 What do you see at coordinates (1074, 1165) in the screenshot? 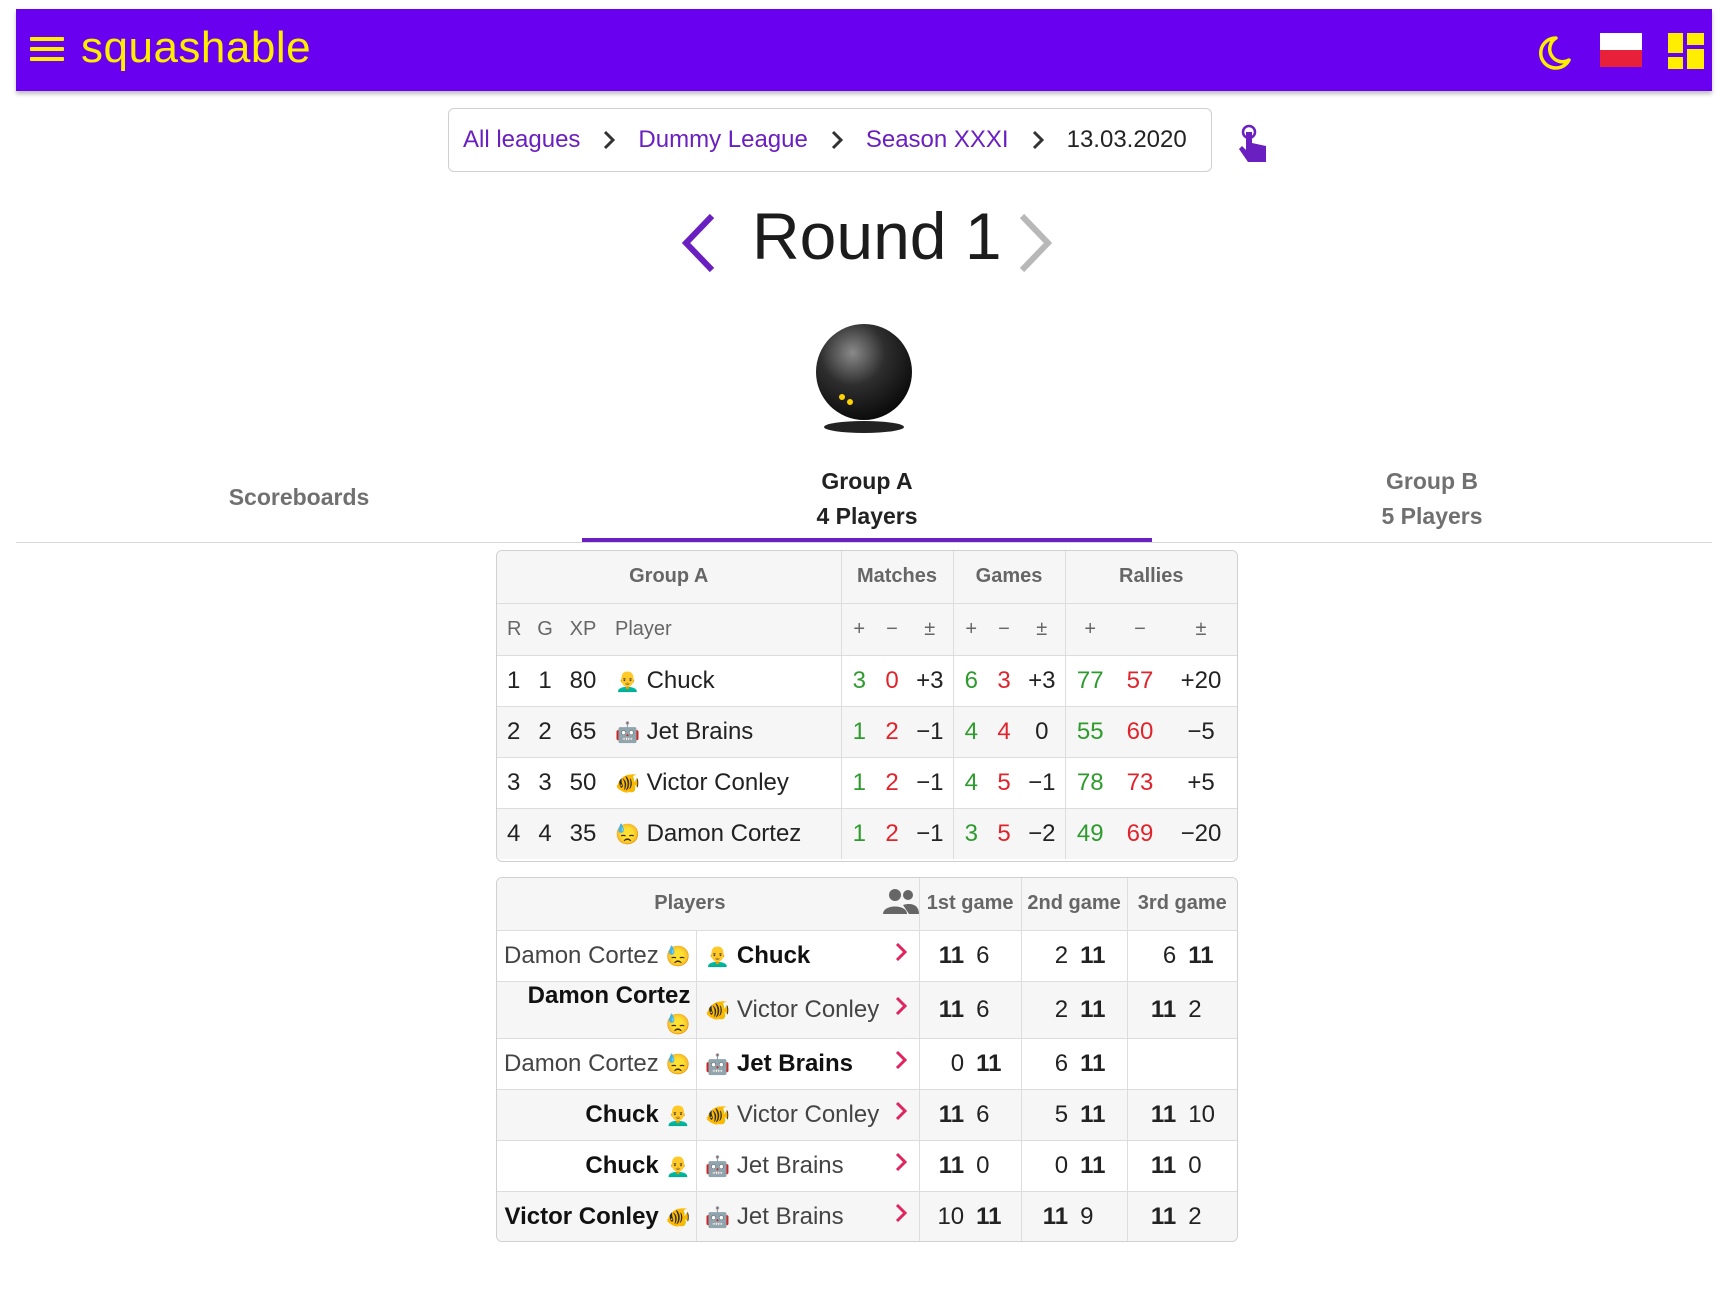
I see `game2-score-cell: 0 11` at bounding box center [1074, 1165].